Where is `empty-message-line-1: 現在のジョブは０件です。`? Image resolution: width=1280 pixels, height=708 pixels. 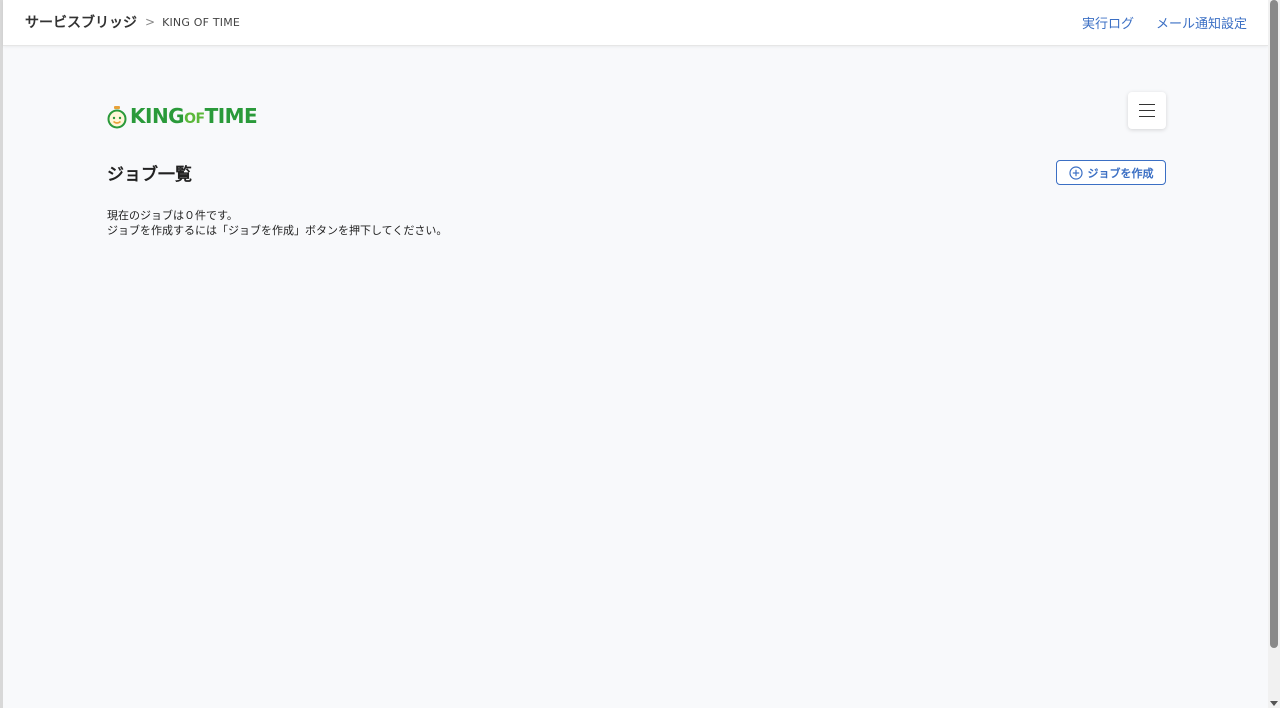
empty-message-line-1: 現在のジョブは０件です。 is located at coordinates (172, 215).